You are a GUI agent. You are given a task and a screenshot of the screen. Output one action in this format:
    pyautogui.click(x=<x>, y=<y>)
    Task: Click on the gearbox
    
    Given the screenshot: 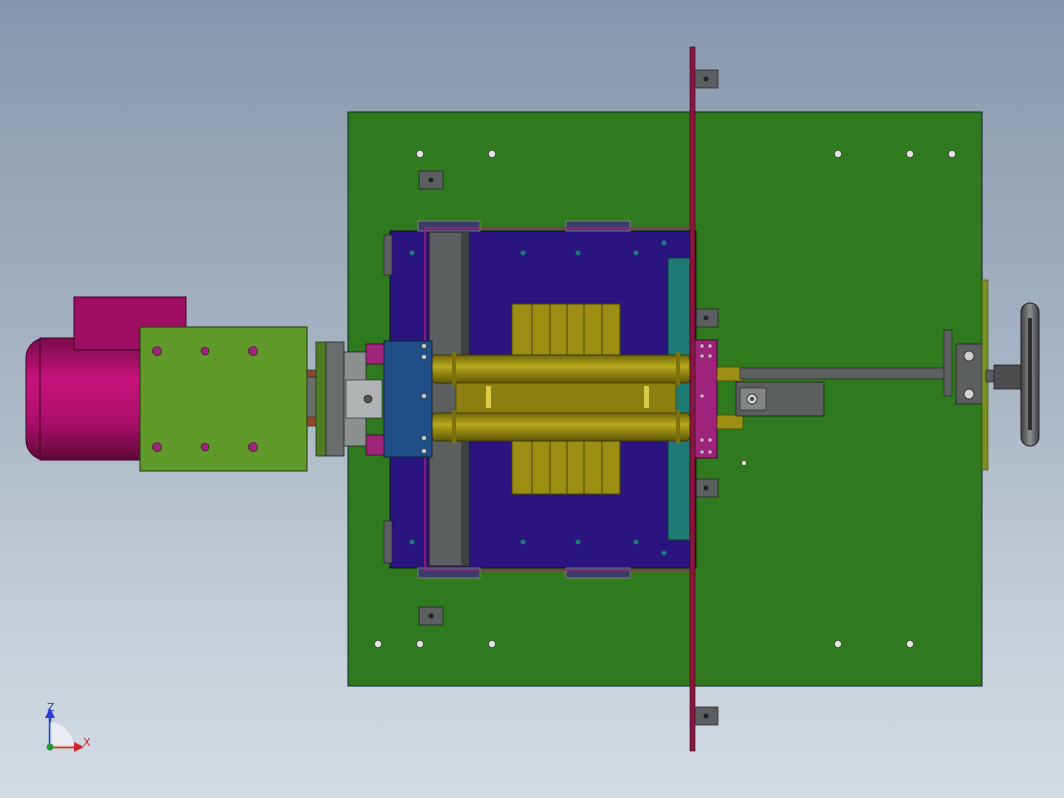 What is the action you would take?
    pyautogui.click(x=223, y=399)
    